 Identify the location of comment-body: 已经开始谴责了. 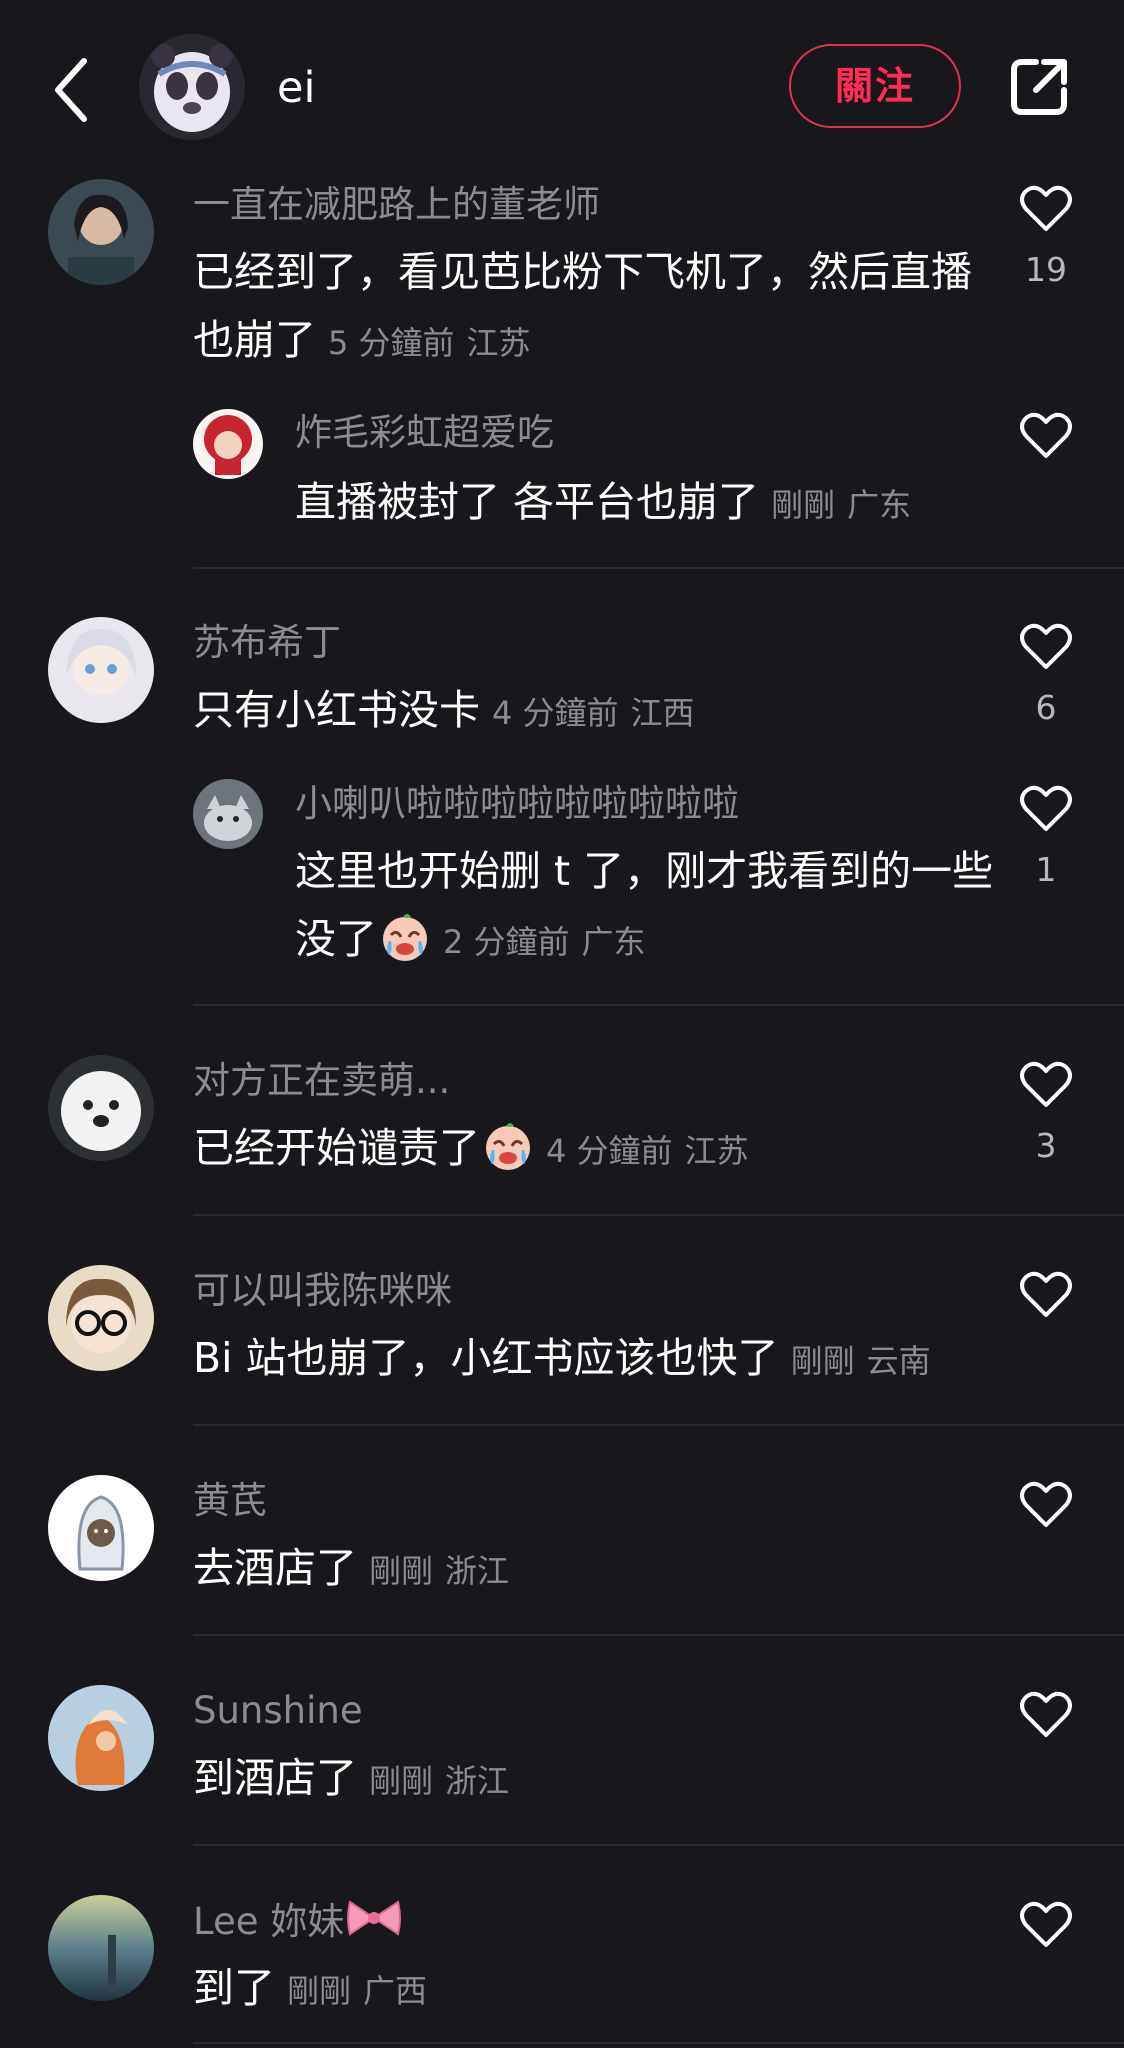
(336, 1148).